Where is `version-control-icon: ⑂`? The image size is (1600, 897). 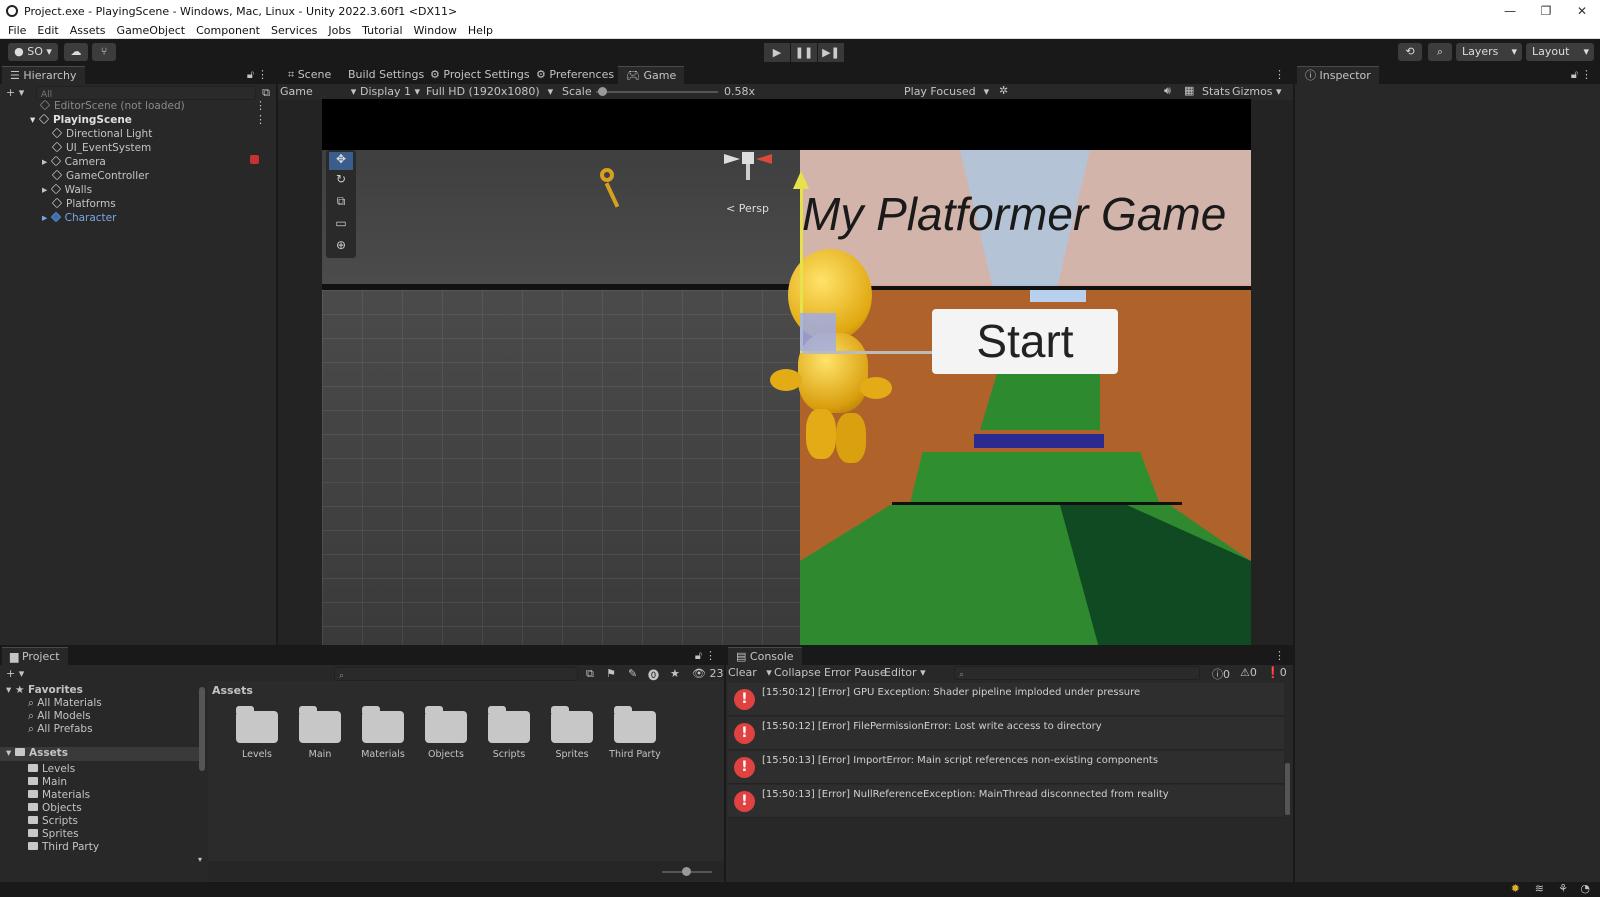 version-control-icon: ⑂ is located at coordinates (104, 52).